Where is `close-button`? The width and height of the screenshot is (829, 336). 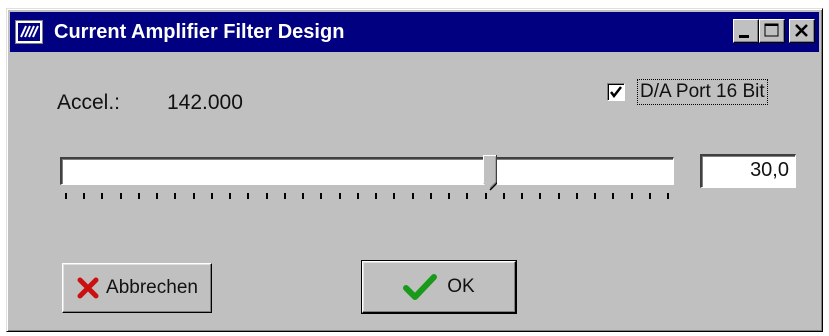 close-button is located at coordinates (802, 31).